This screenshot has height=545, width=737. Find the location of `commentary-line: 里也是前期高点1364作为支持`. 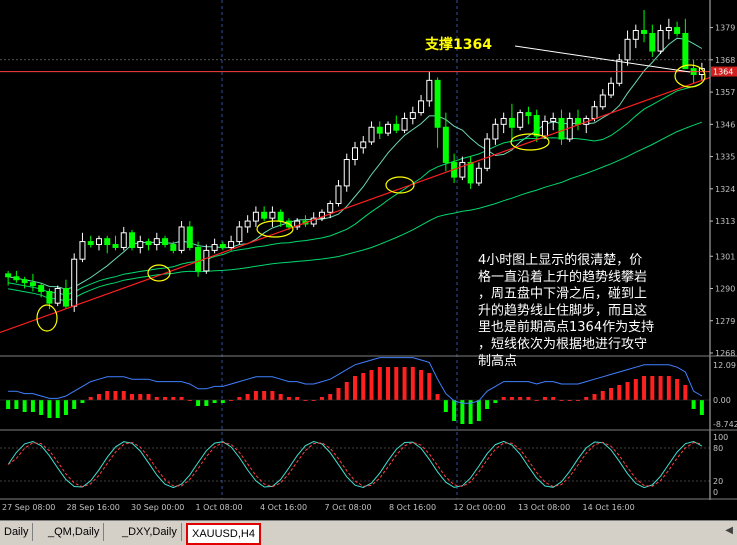

commentary-line: 里也是前期高点1364作为支持 is located at coordinates (566, 327).